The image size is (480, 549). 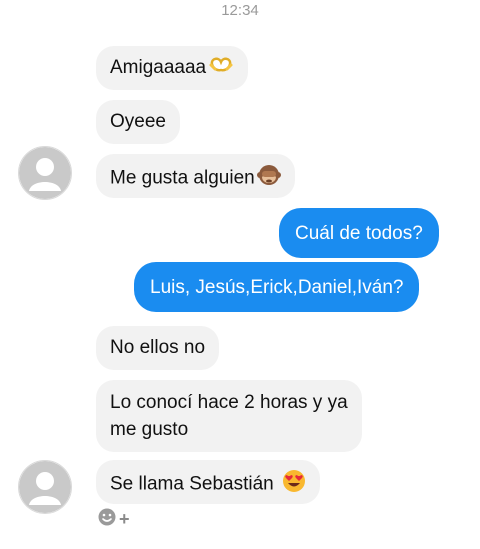 I want to click on message-text: Amigaaaaa, so click(x=158, y=67).